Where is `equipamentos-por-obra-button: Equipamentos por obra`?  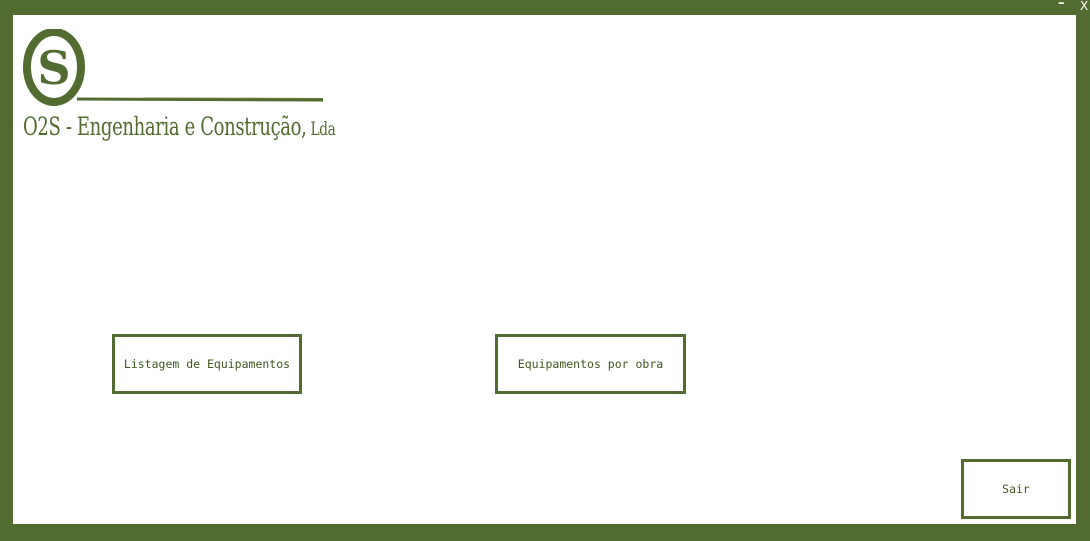 equipamentos-por-obra-button: Equipamentos por obra is located at coordinates (590, 364).